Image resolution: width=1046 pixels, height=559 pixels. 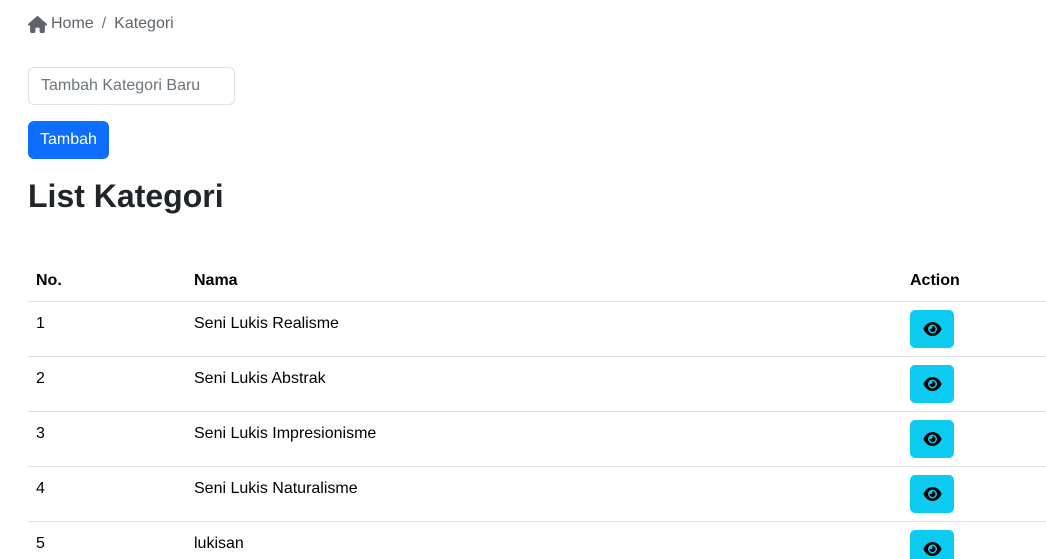 I want to click on breadcrumb: Home / Kategori, so click(x=101, y=24).